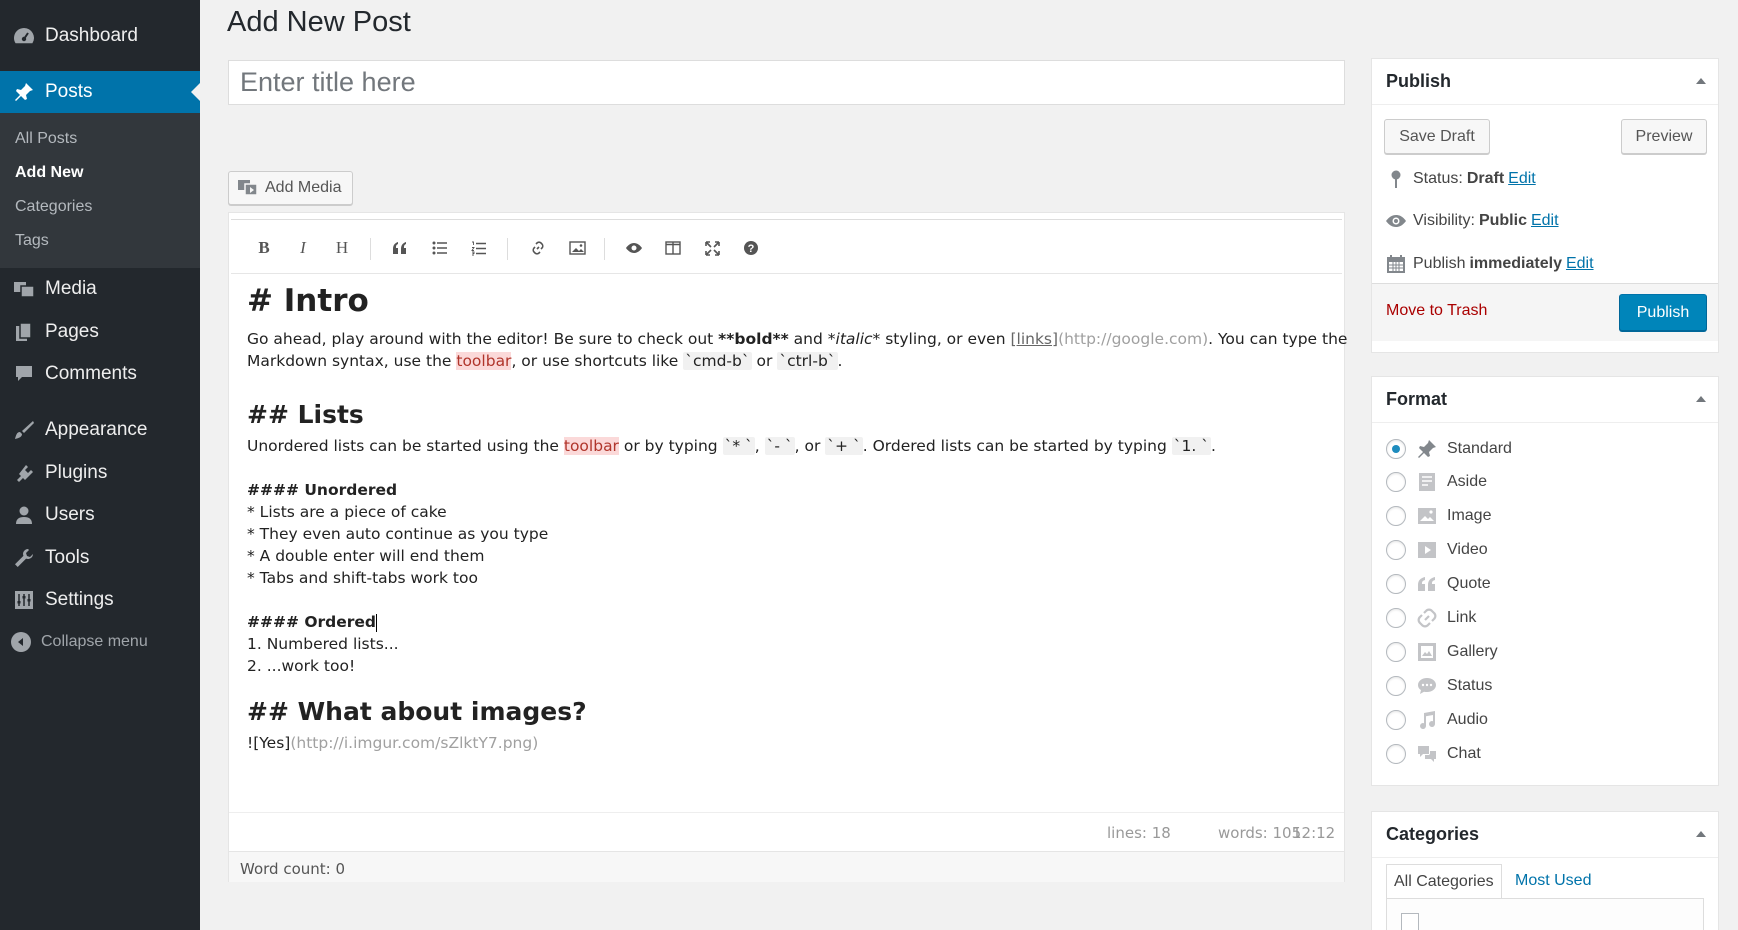 The height and width of the screenshot is (930, 1738). I want to click on text-run: or, so click(764, 361).